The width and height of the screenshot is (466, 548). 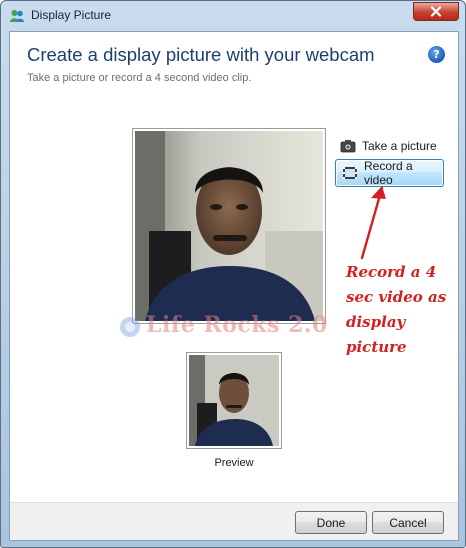 I want to click on preview-thumbnail, so click(x=234, y=400).